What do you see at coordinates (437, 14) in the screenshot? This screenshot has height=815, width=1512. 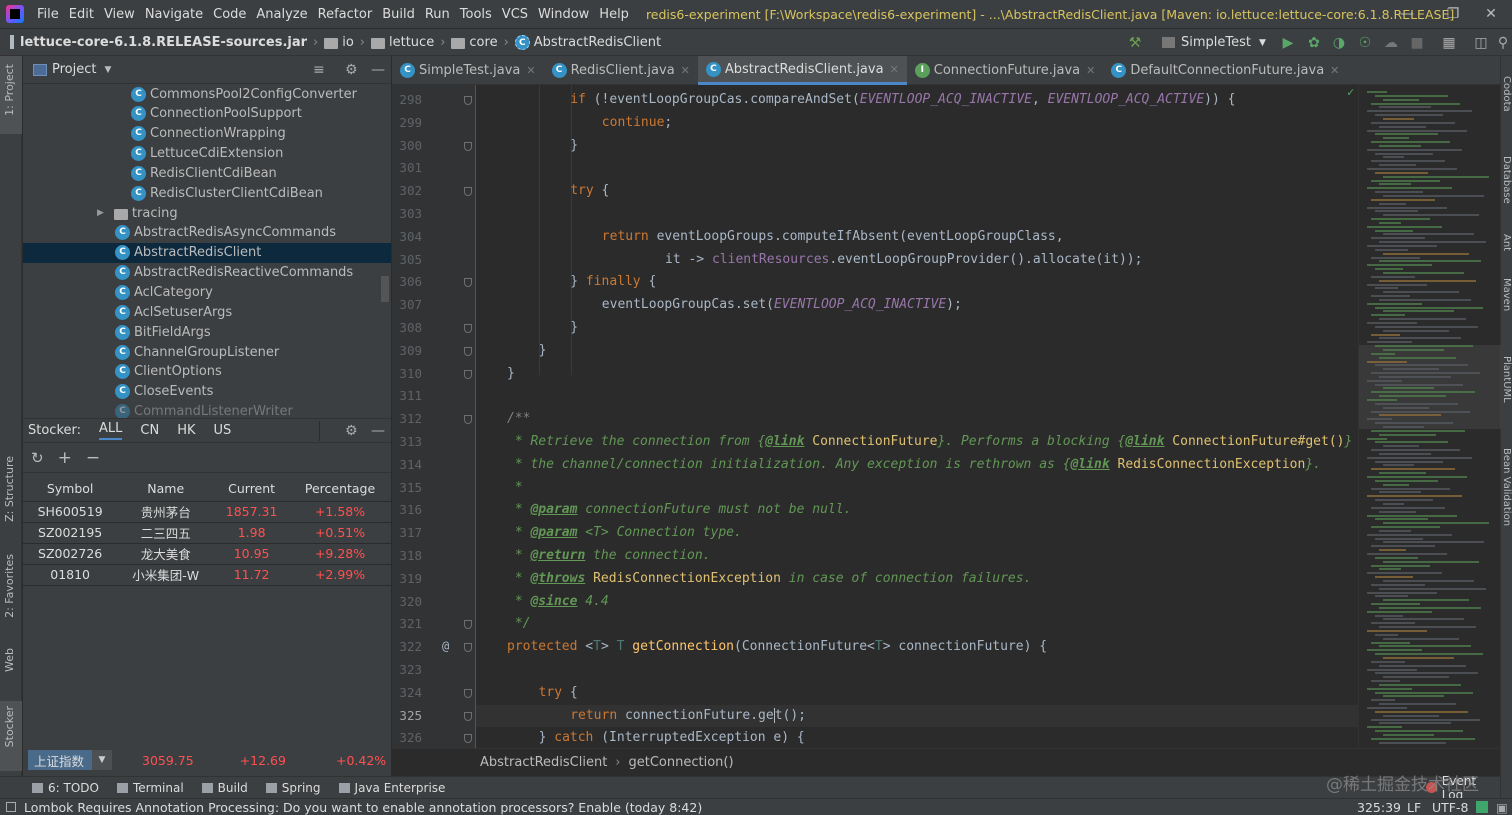 I see `menu-run: Run` at bounding box center [437, 14].